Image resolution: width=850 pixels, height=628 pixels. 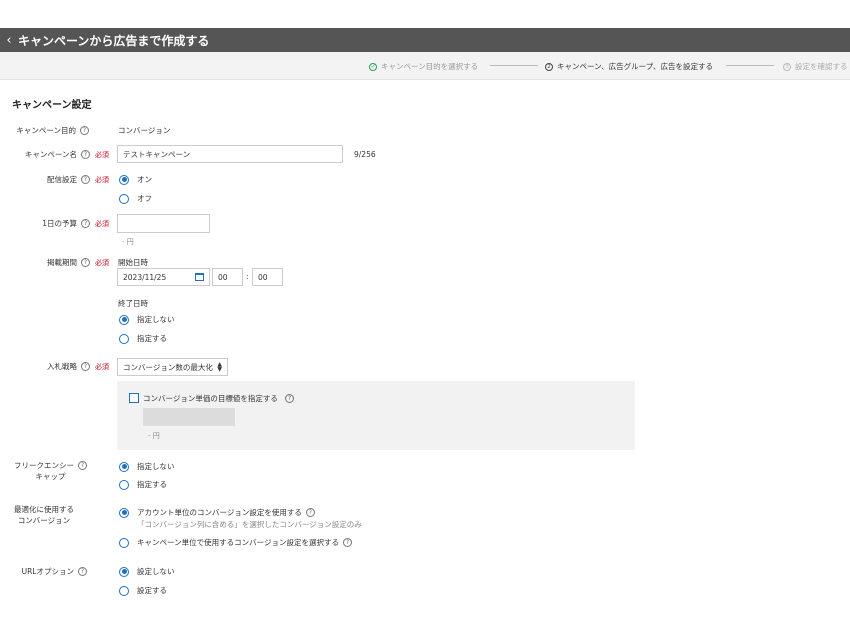 I want to click on step-3-label: 設定を確認する, so click(x=821, y=66).